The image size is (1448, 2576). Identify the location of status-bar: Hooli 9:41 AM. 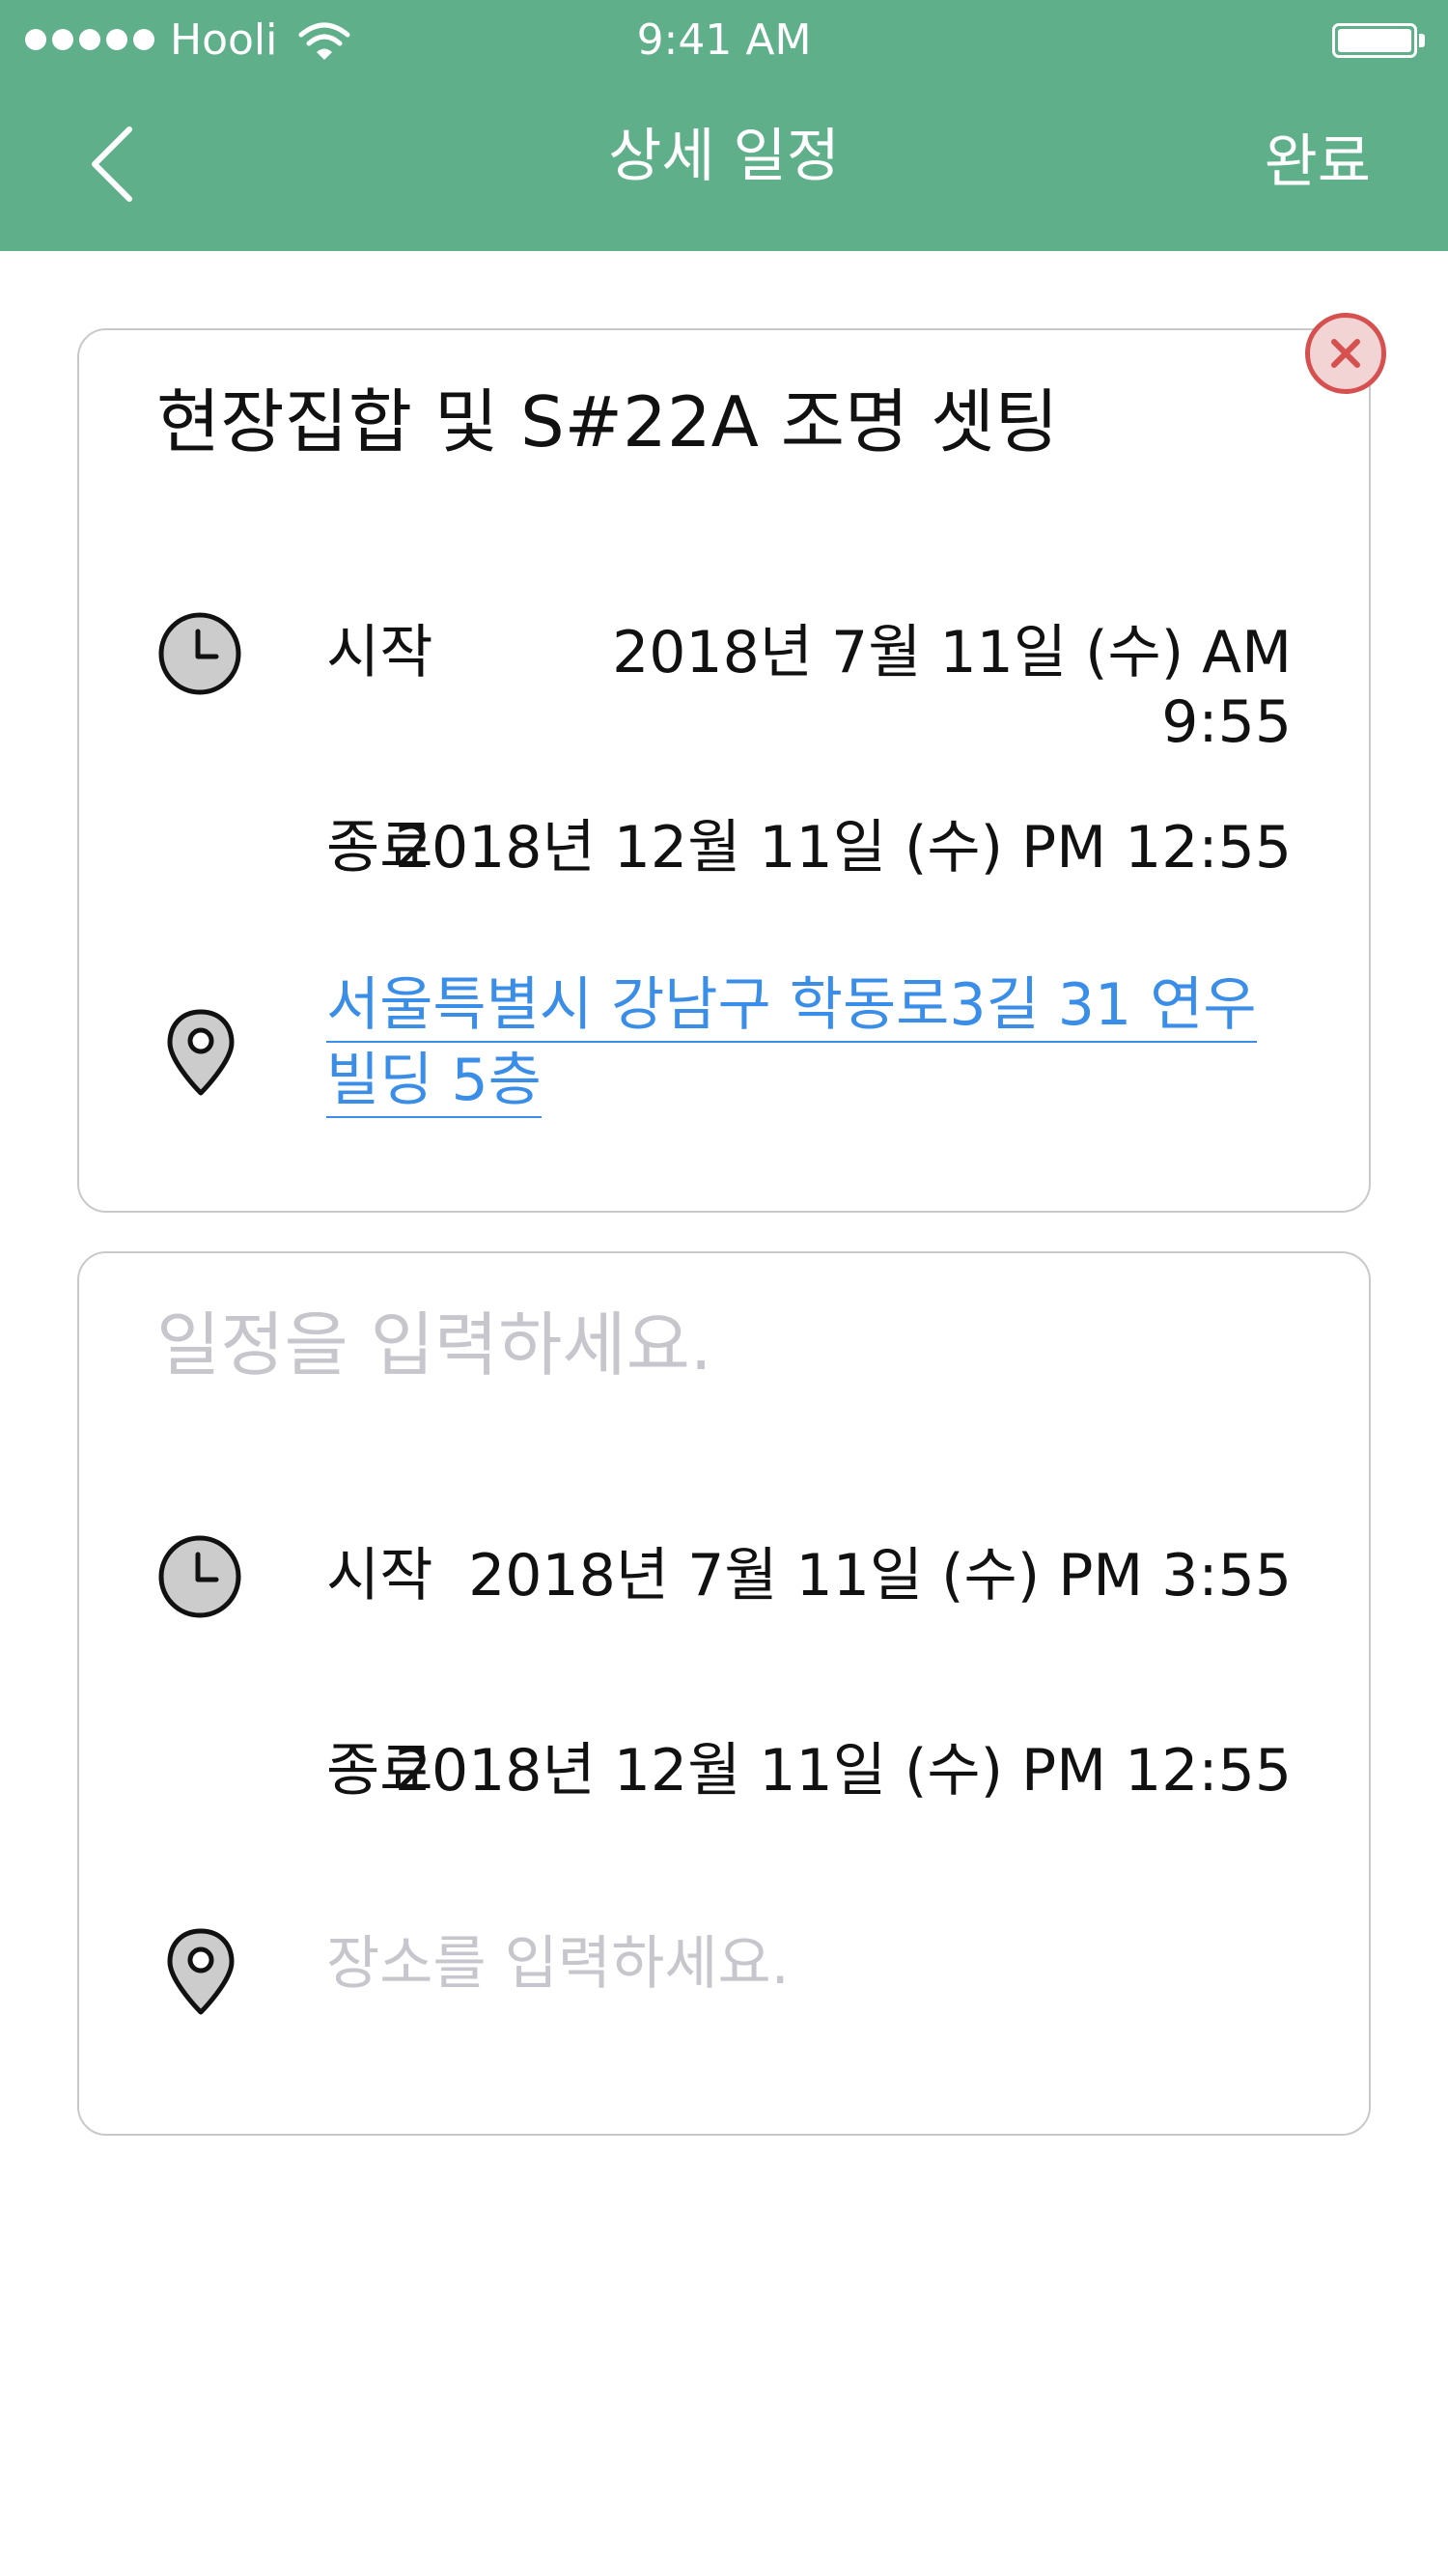
(724, 40).